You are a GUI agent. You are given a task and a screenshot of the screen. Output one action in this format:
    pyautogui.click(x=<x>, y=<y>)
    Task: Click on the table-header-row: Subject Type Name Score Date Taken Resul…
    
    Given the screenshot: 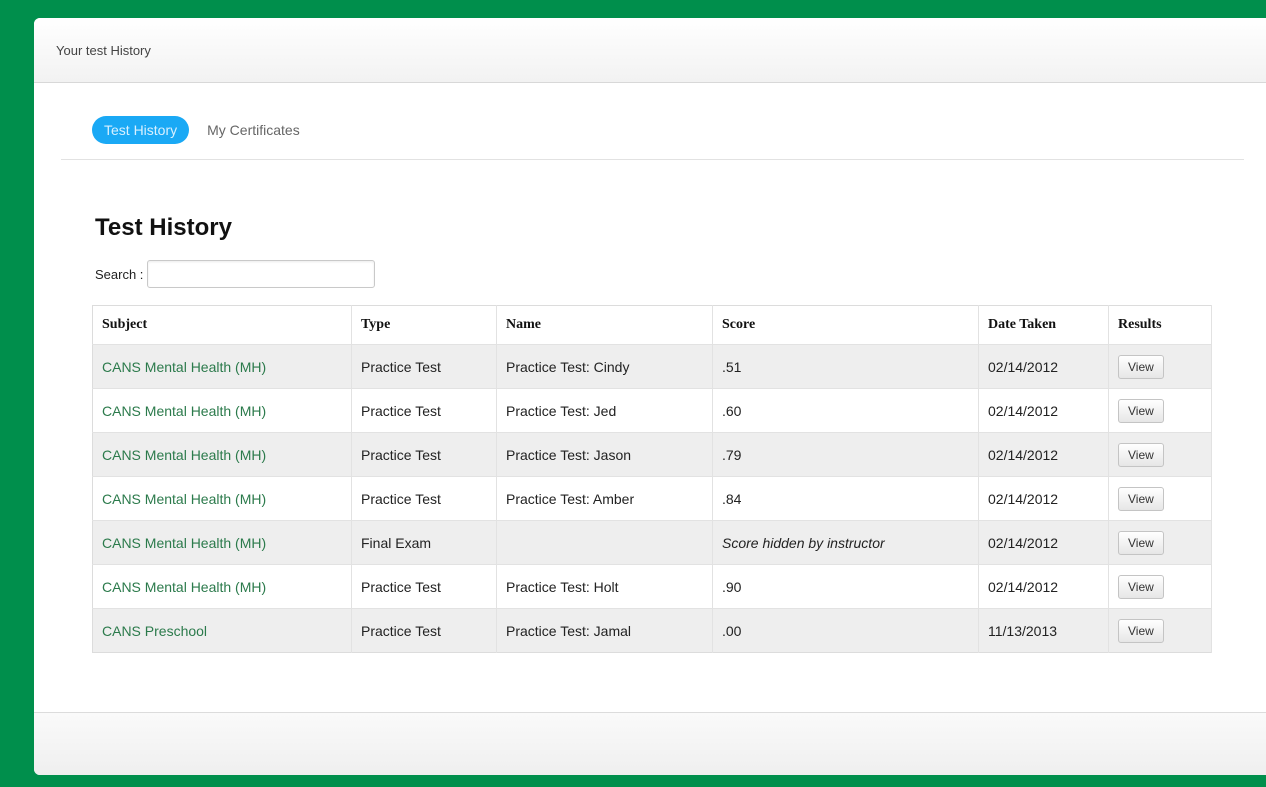 What is the action you would take?
    pyautogui.click(x=652, y=325)
    